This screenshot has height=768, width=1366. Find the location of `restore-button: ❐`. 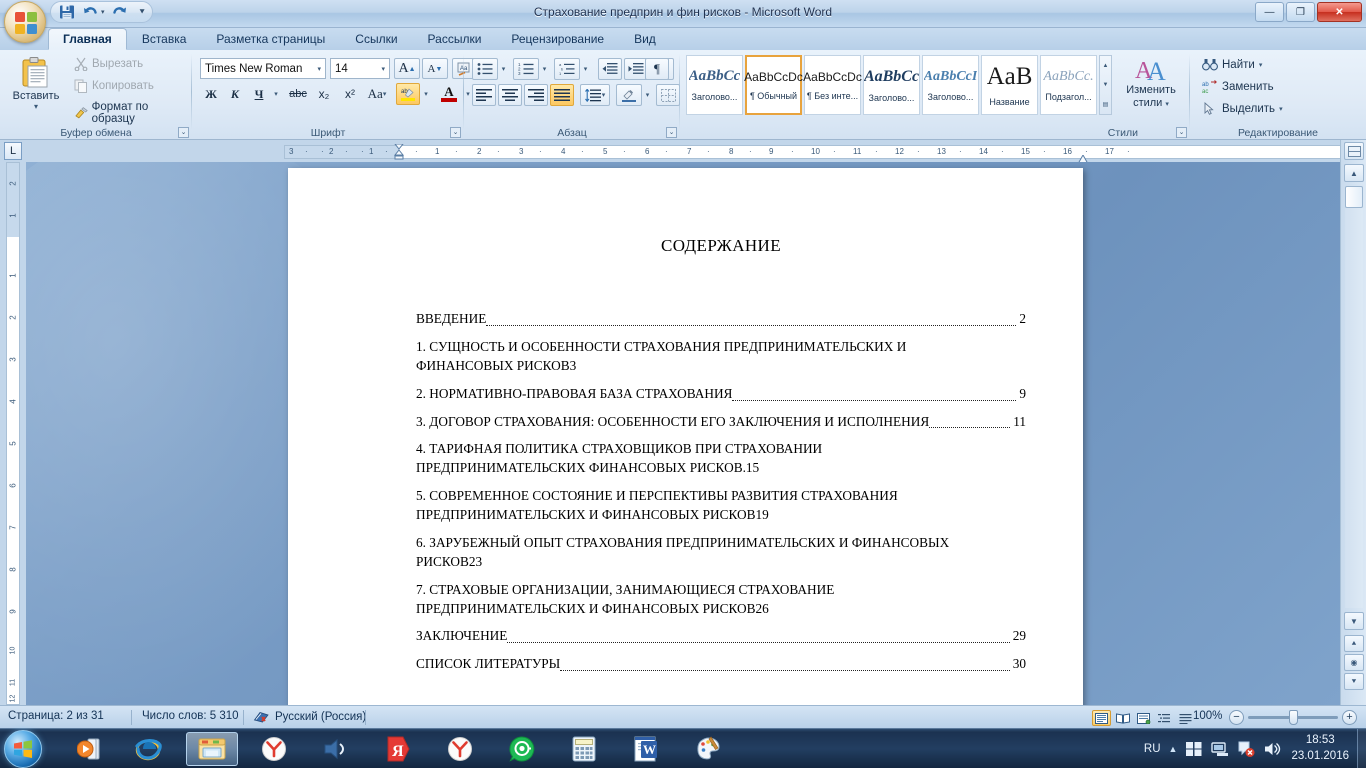

restore-button: ❐ is located at coordinates (1300, 12).